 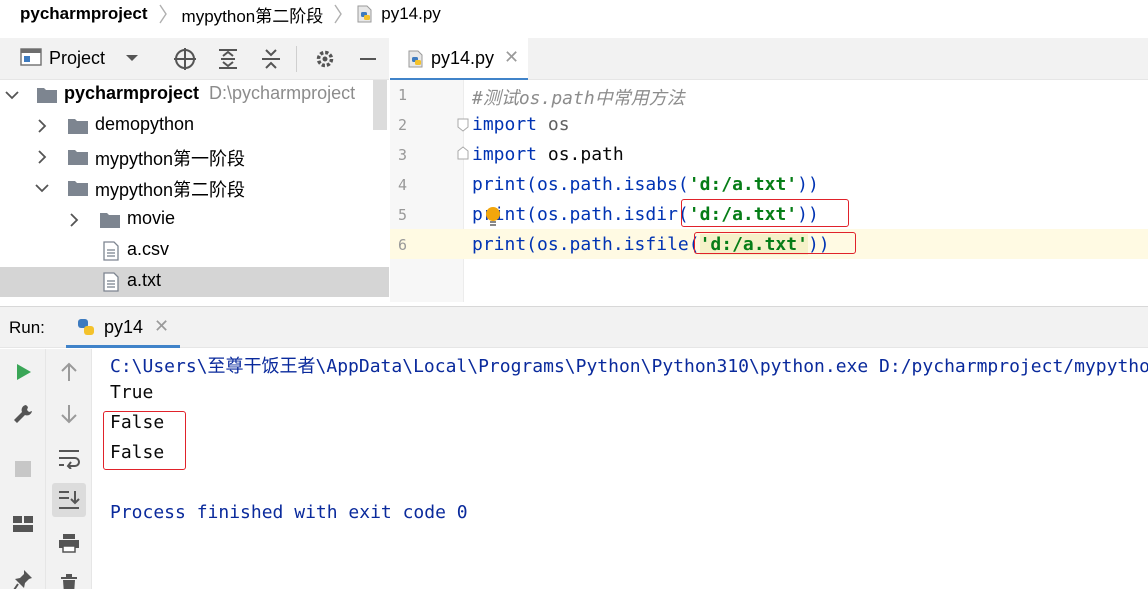 I want to click on call-token: print(os.path.isabs(, so click(x=580, y=184).